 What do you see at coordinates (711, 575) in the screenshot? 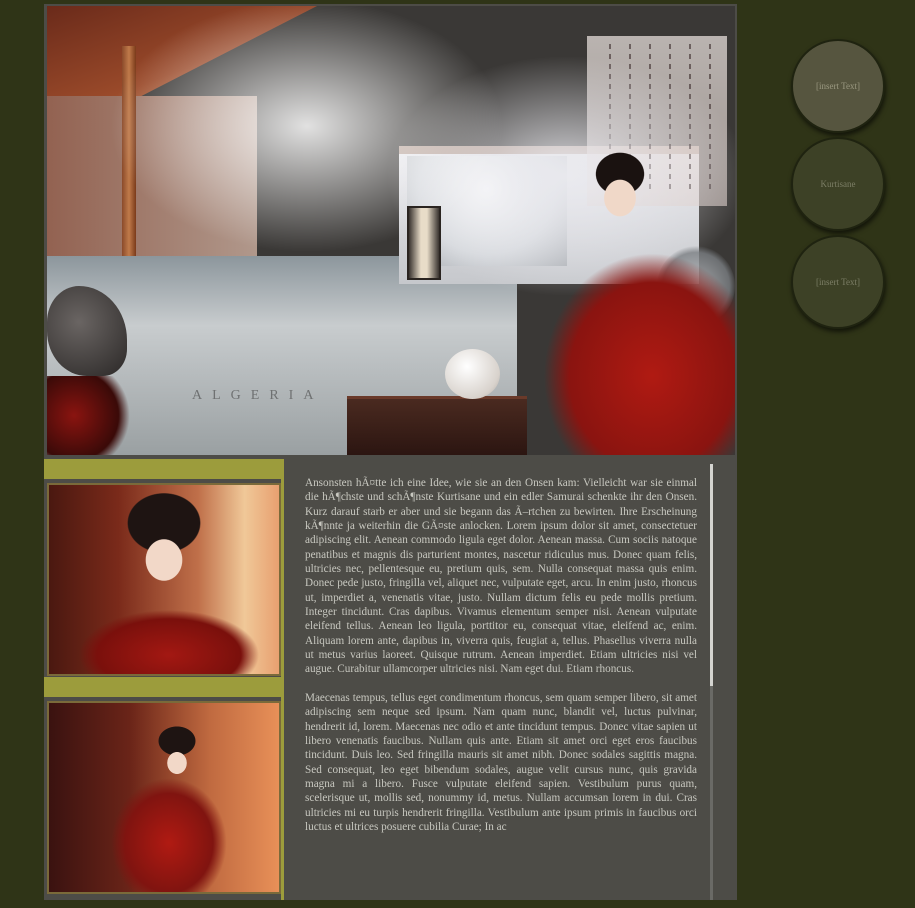
I see `scrollbar-thumb` at bounding box center [711, 575].